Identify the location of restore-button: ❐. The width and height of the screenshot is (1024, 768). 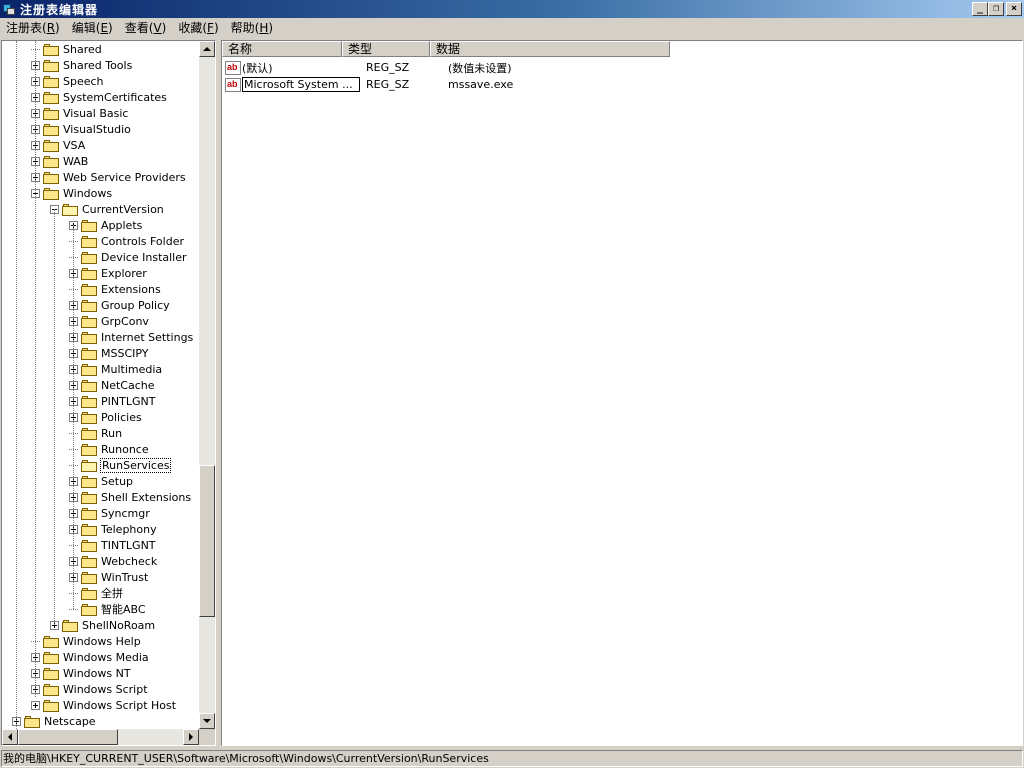
(996, 9).